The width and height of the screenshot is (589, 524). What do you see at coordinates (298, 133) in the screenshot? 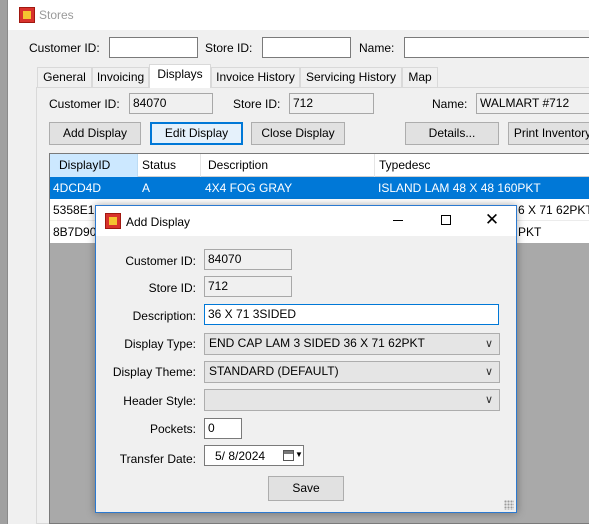
I see `close-display-button: Close Display` at bounding box center [298, 133].